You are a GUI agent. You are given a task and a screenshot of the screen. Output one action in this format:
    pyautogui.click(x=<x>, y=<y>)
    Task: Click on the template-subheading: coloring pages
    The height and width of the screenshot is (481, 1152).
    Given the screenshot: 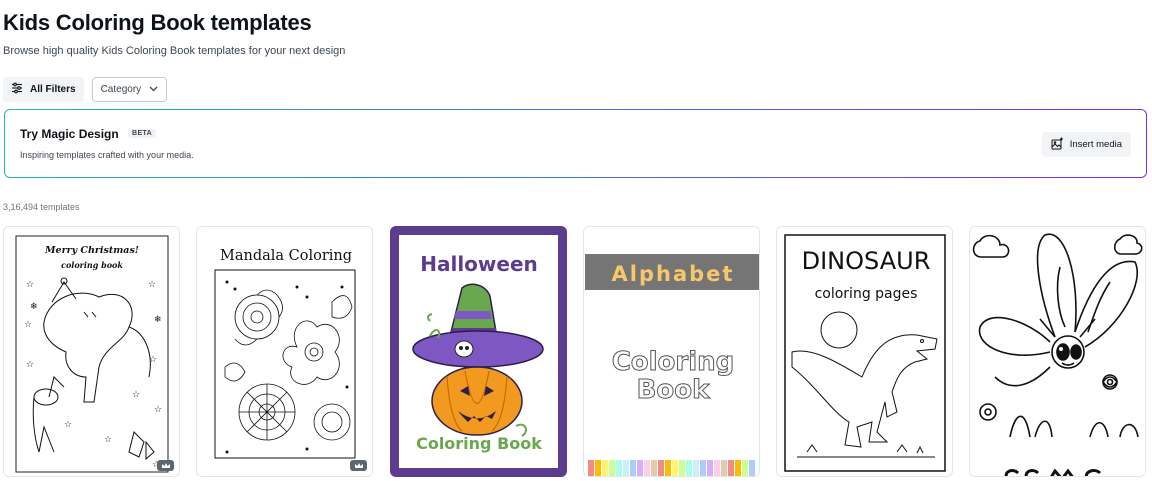 What is the action you would take?
    pyautogui.click(x=866, y=294)
    